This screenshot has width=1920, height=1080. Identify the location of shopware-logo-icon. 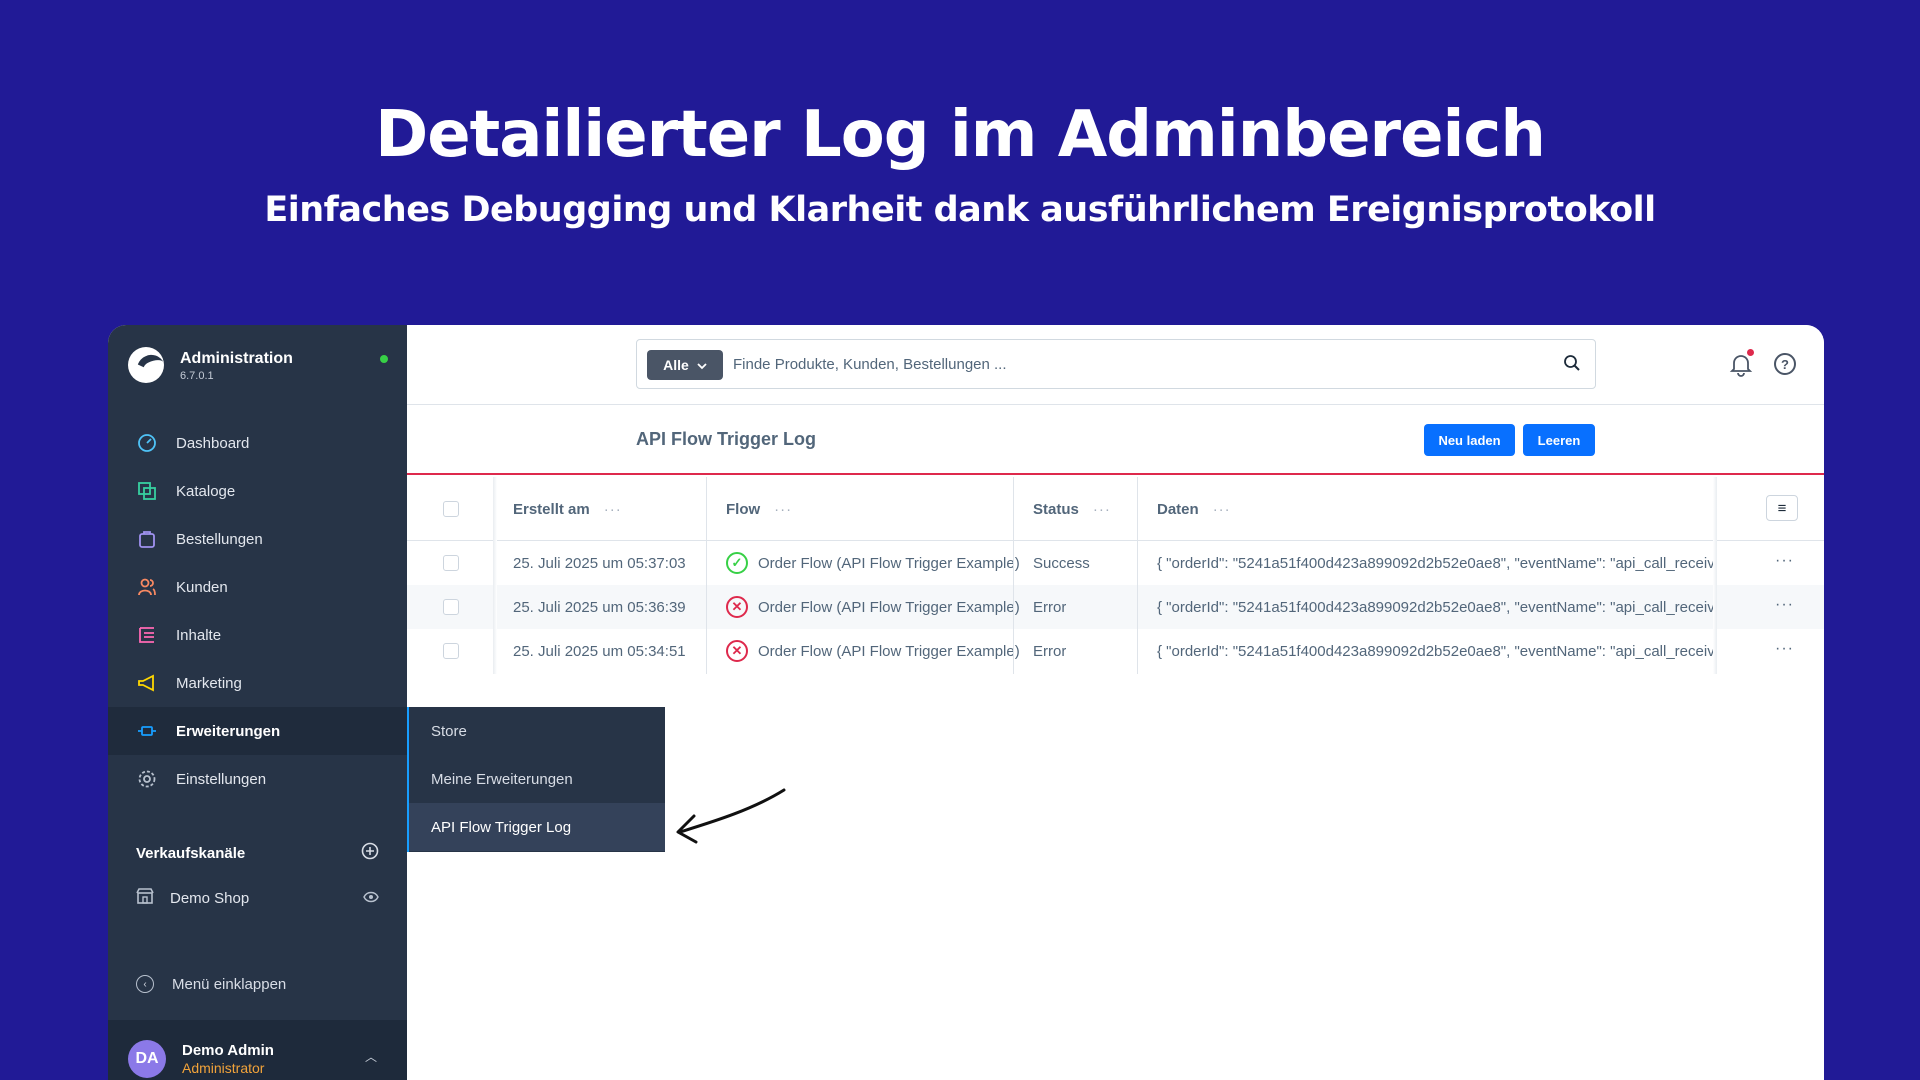
(146, 365).